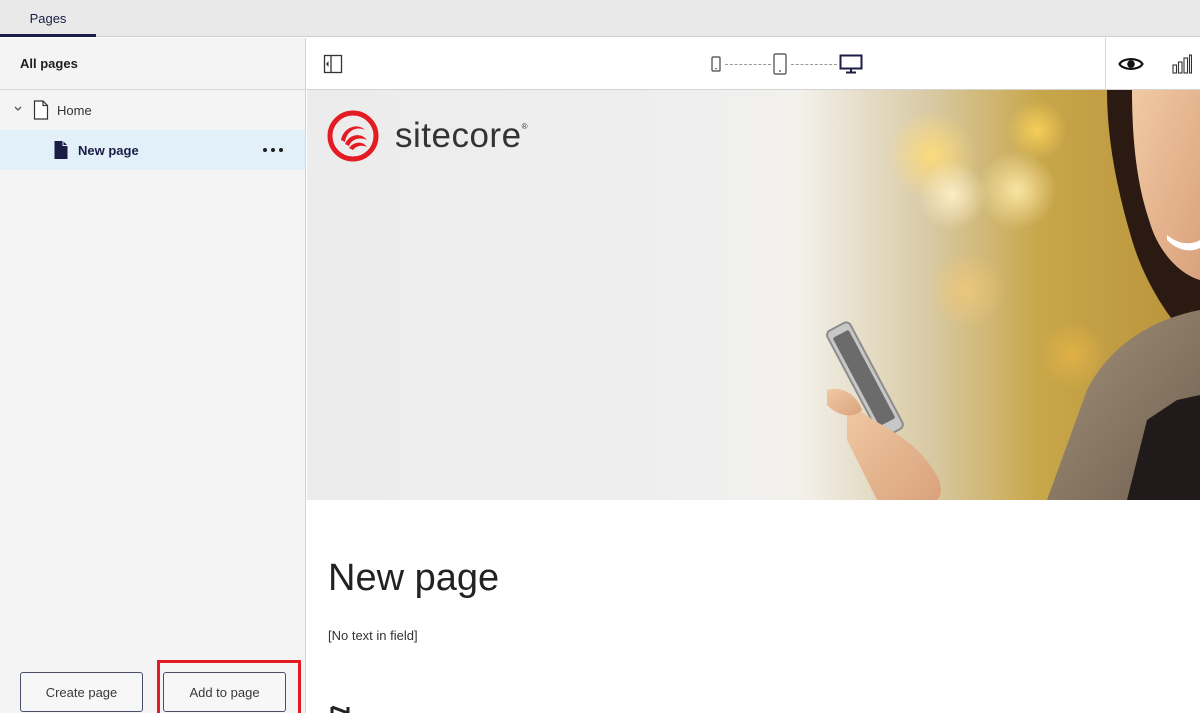 This screenshot has width=1200, height=713. Describe the element at coordinates (1131, 64) in the screenshot. I see `preview-eye-icon` at that location.